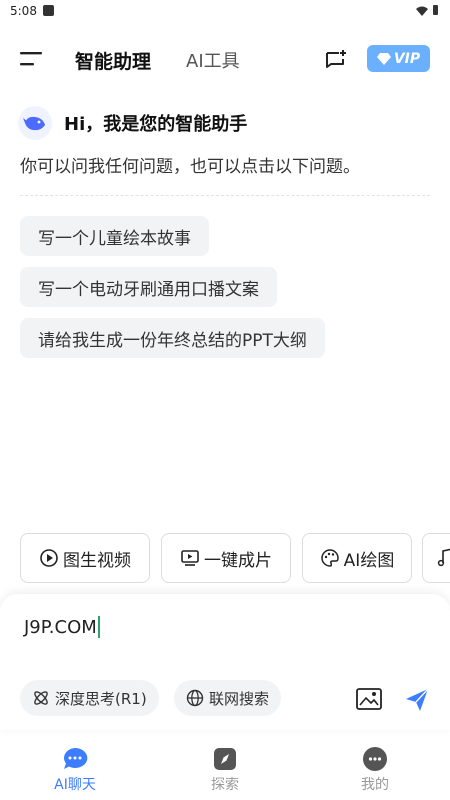 The width and height of the screenshot is (450, 800). What do you see at coordinates (375, 785) in the screenshot?
I see `nav-label: 我的` at bounding box center [375, 785].